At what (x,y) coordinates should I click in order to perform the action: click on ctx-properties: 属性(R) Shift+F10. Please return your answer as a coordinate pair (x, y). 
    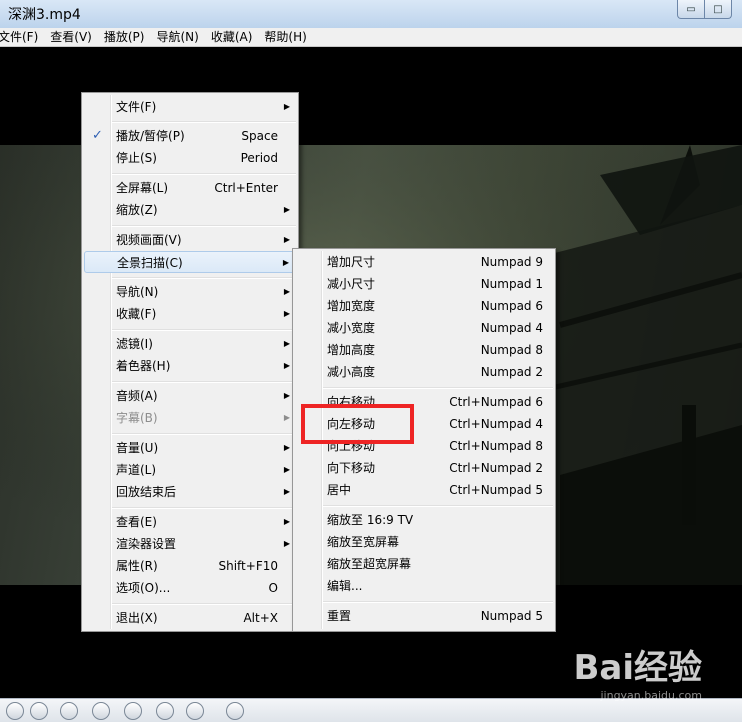
    Looking at the image, I should click on (190, 566).